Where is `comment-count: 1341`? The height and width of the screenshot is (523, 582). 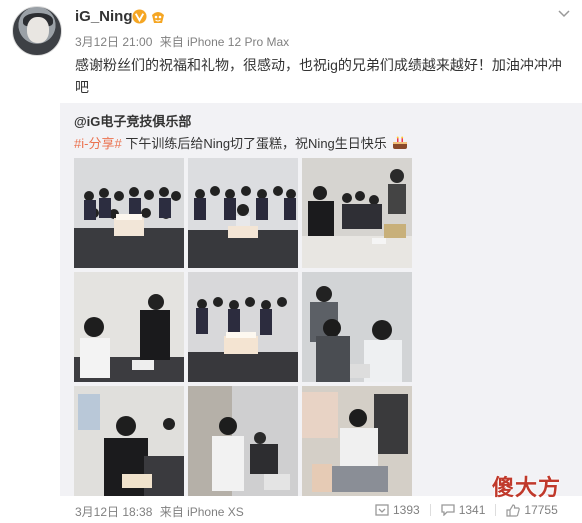
comment-count: 1341 is located at coordinates (472, 510).